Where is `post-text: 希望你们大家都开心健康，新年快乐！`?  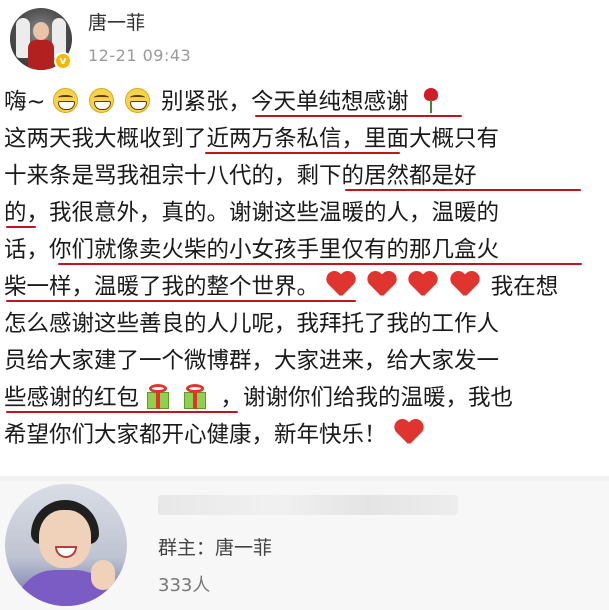
post-text: 希望你们大家都开心健康，新年快乐！ is located at coordinates (195, 435).